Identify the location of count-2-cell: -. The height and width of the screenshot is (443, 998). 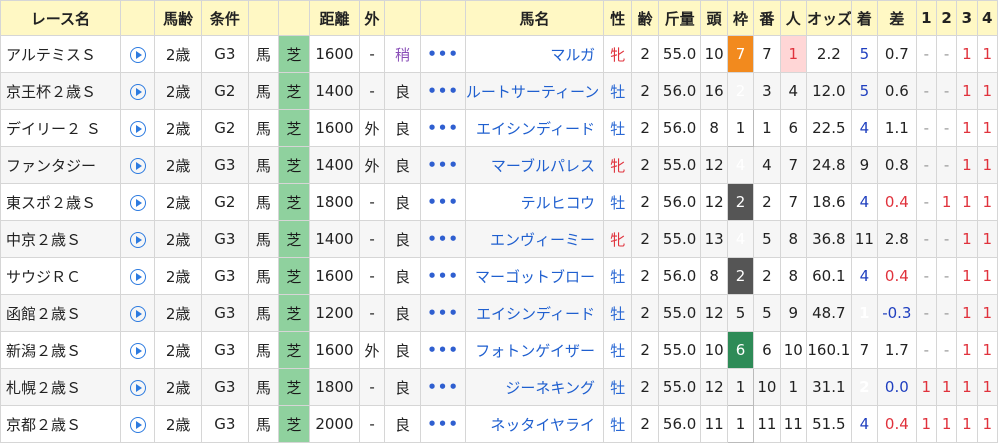
(946, 54).